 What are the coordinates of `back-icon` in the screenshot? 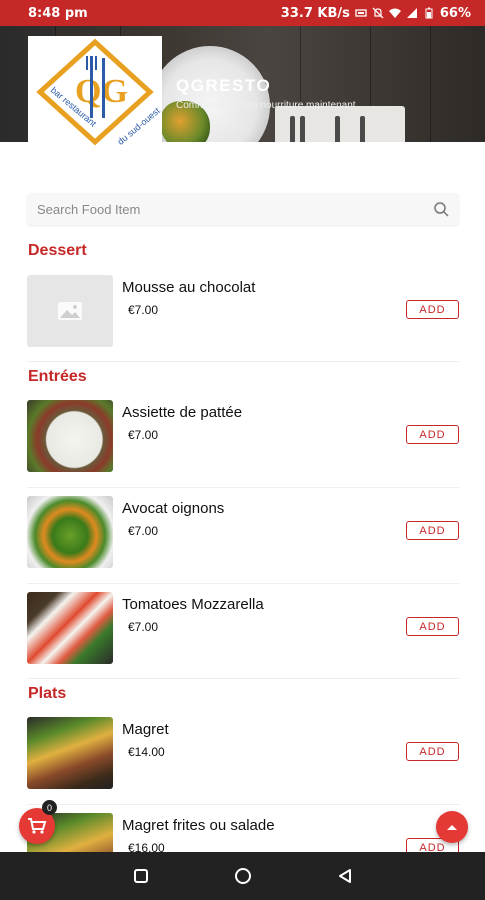 It's located at (345, 876).